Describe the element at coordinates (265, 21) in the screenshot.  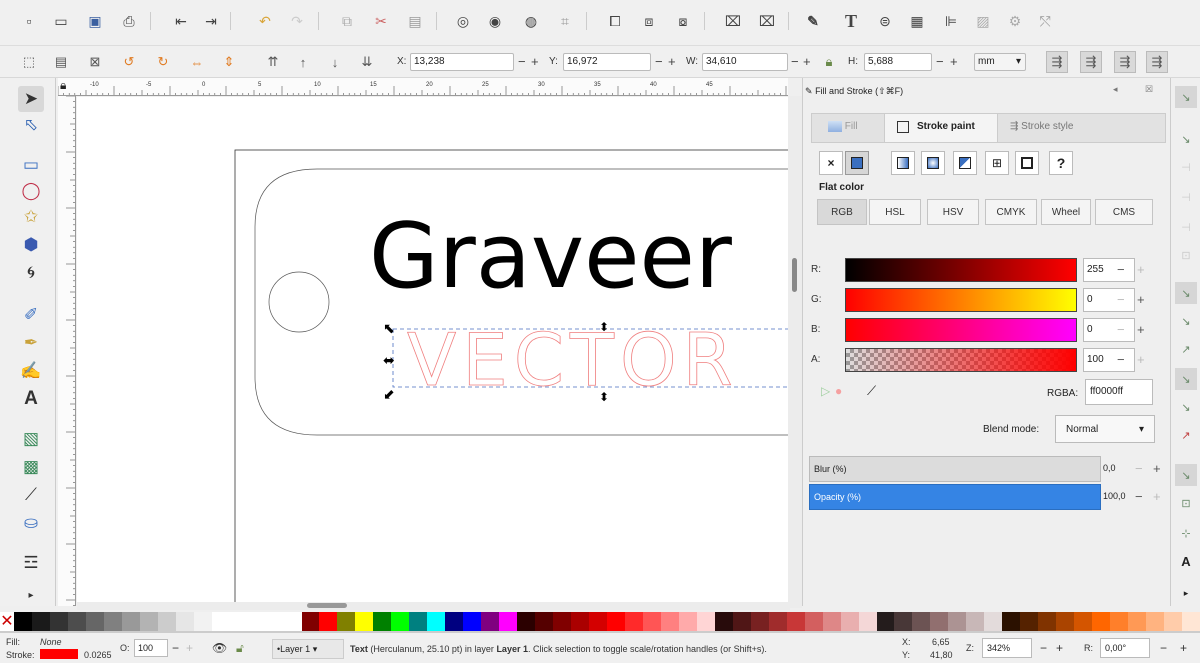
I see `undo-icon: ↶` at that location.